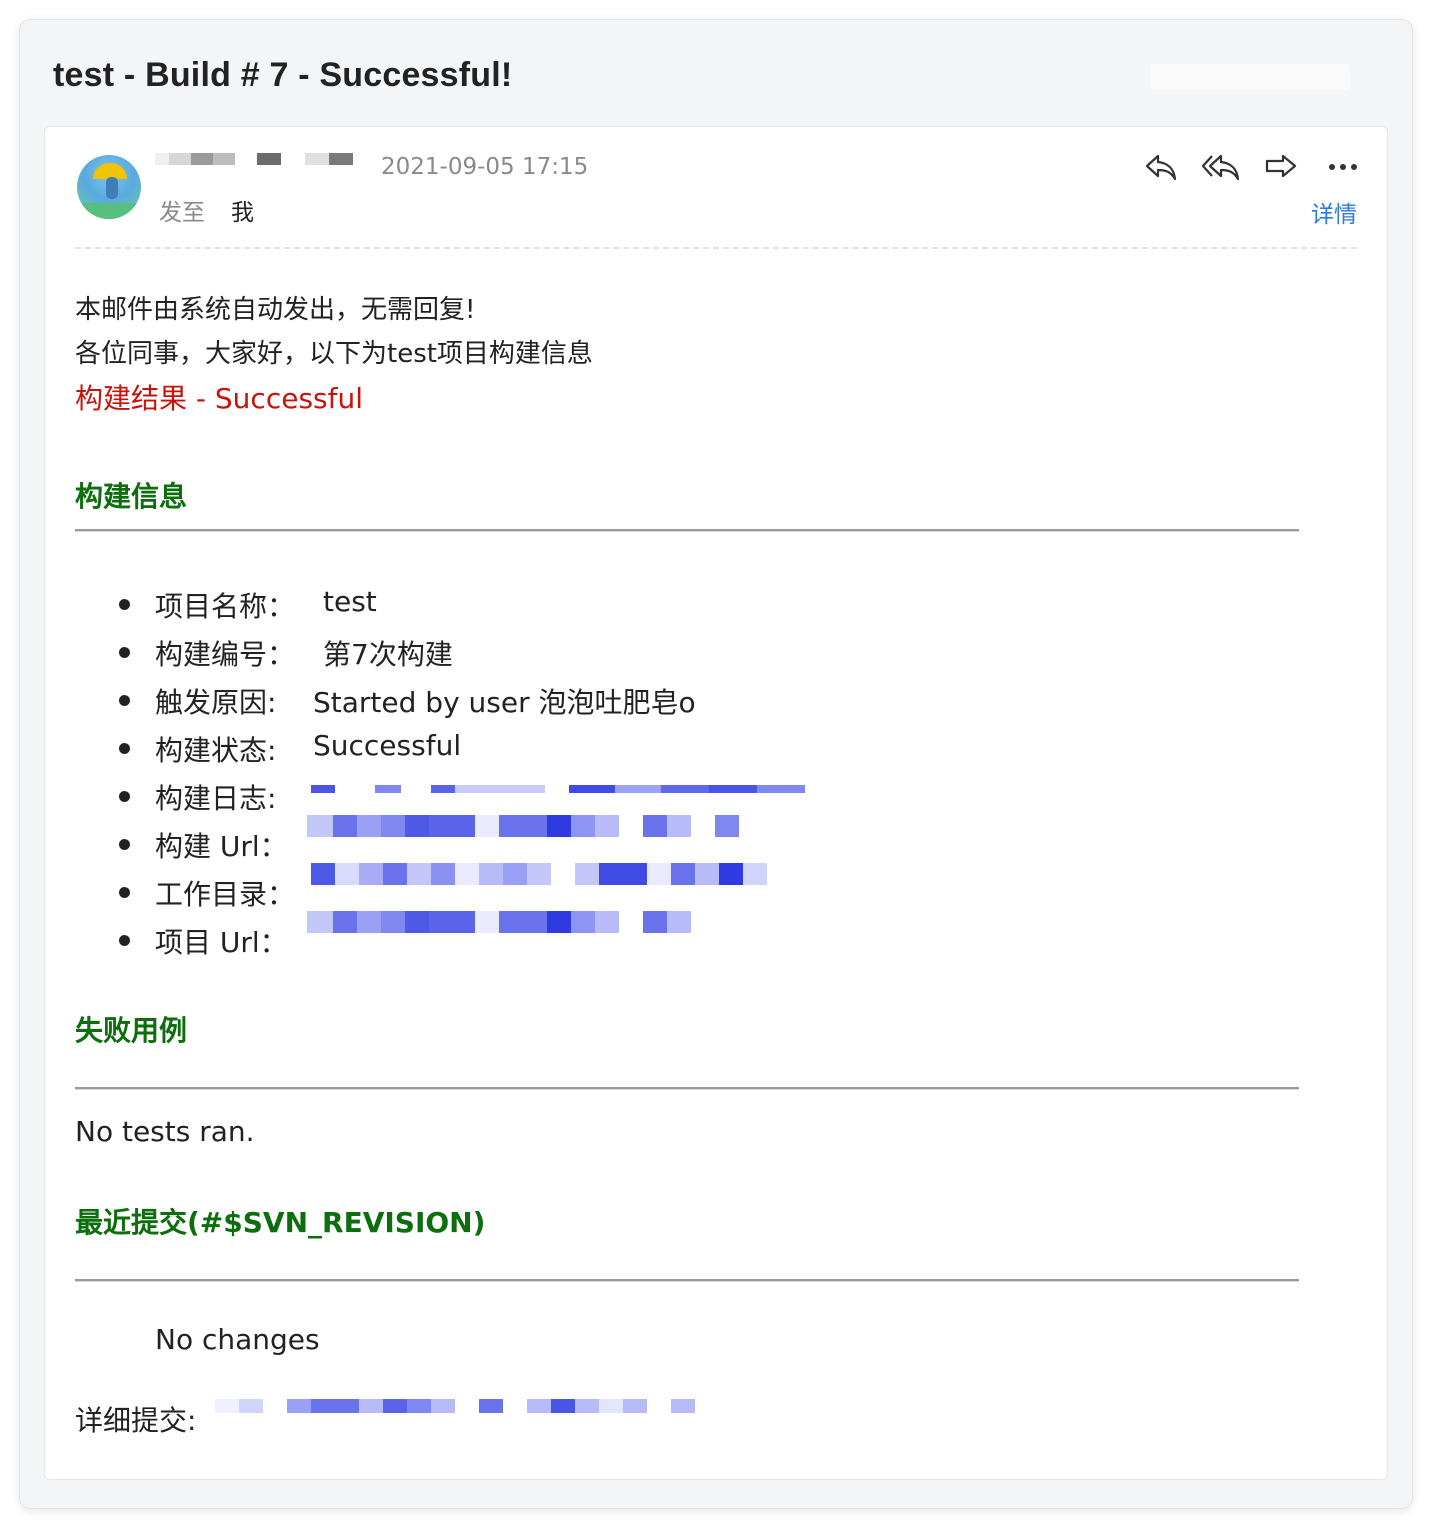 The width and height of the screenshot is (1432, 1528). What do you see at coordinates (219, 398) in the screenshot?
I see `build-result: 构建结果 - Successful` at bounding box center [219, 398].